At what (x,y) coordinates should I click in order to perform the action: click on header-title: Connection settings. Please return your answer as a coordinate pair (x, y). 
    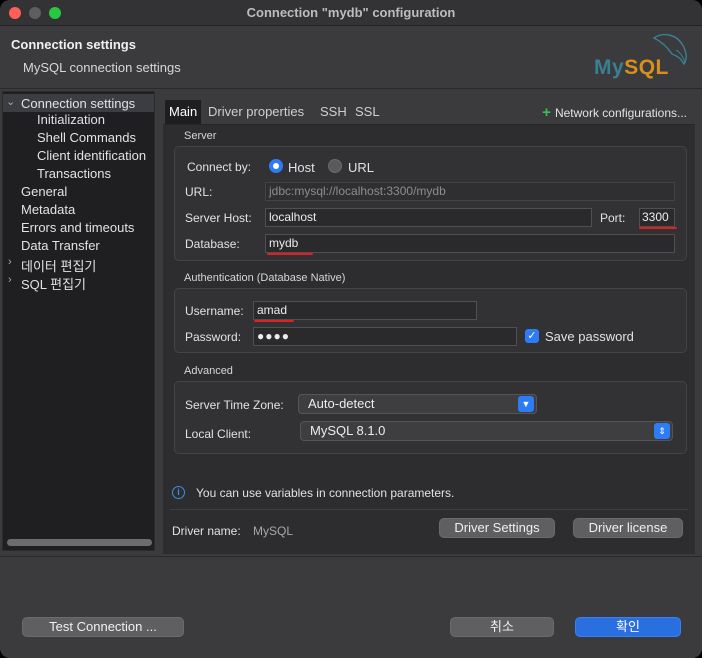
    Looking at the image, I should click on (73, 44).